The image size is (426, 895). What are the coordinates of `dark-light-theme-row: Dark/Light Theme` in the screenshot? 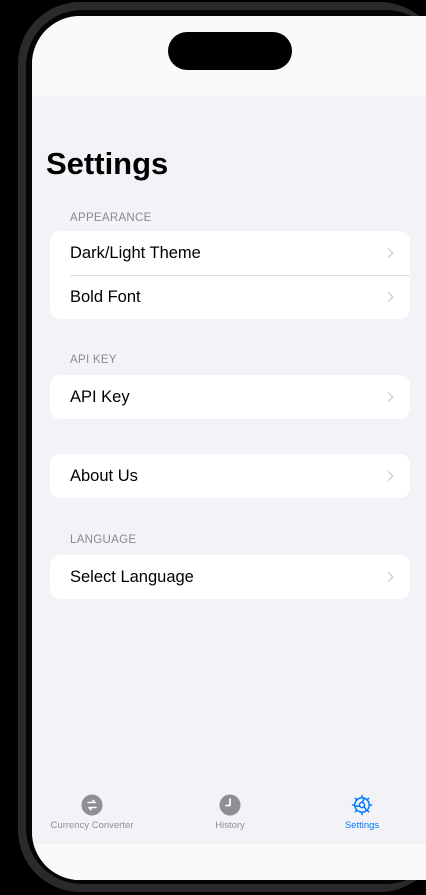 It's located at (230, 253).